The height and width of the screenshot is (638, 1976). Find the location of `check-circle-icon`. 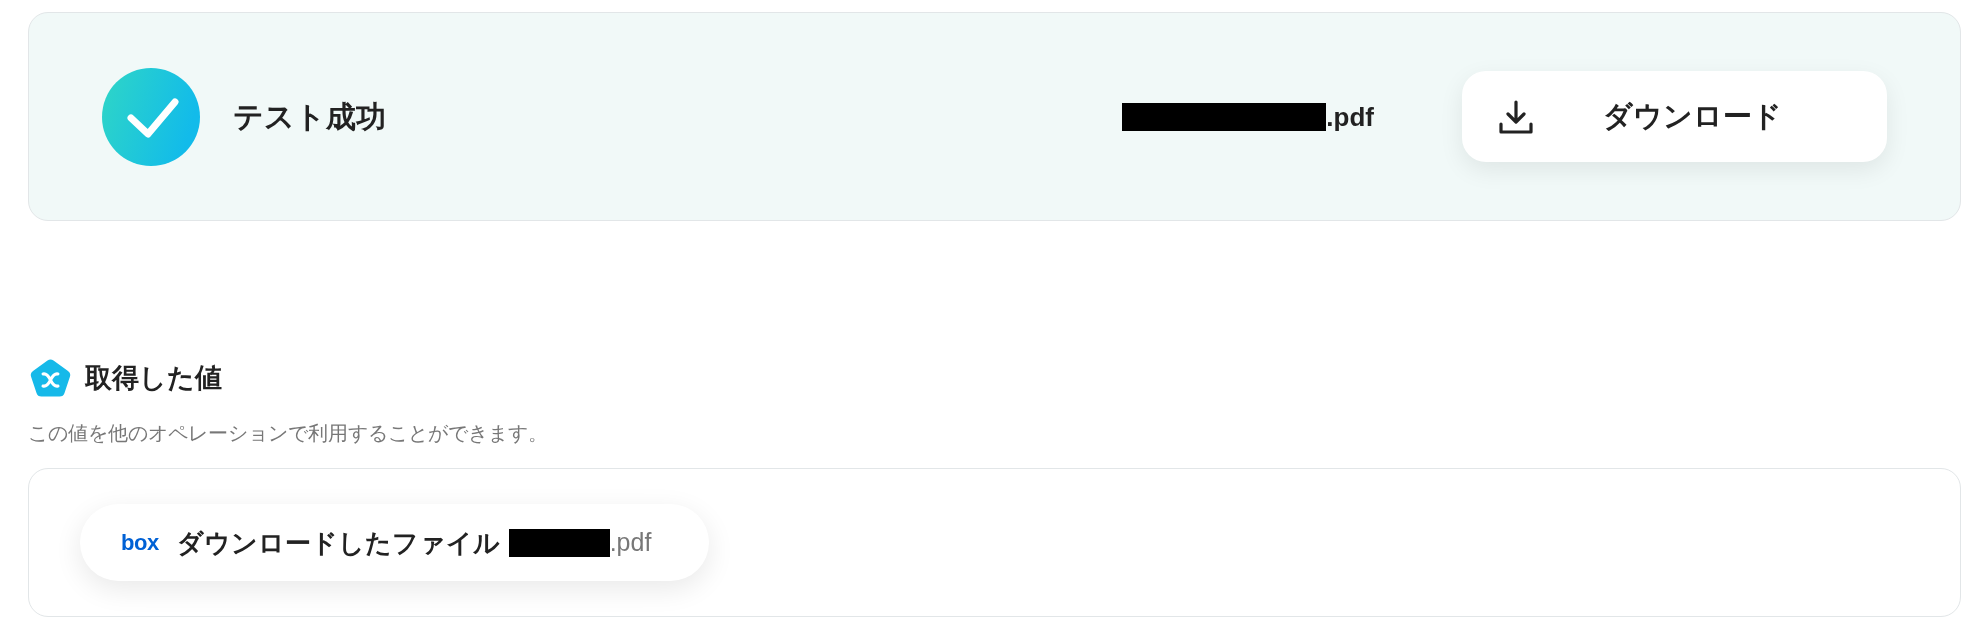

check-circle-icon is located at coordinates (151, 116).